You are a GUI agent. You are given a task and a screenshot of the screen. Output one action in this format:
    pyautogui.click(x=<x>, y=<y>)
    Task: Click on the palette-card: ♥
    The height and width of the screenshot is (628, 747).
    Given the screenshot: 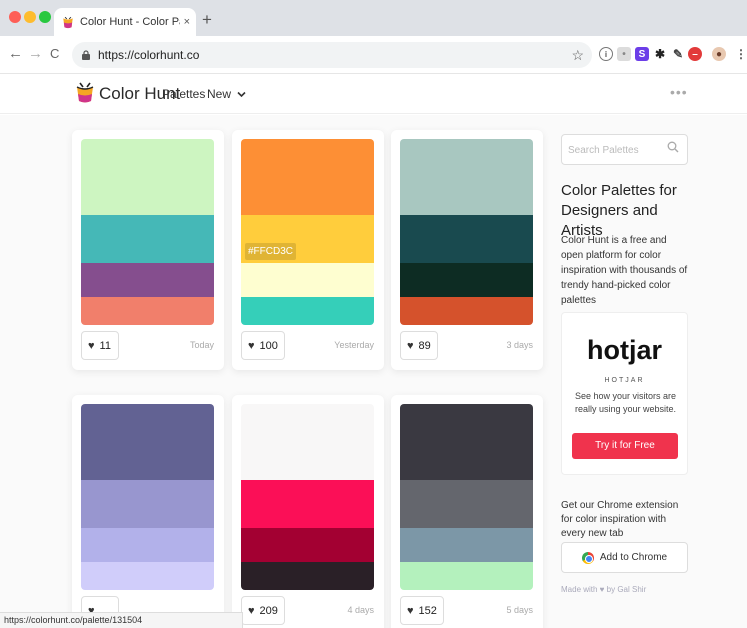 What is the action you would take?
    pyautogui.click(x=148, y=511)
    